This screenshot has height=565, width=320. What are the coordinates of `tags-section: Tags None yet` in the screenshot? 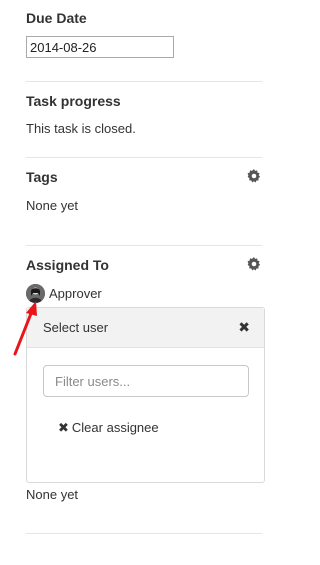 It's located at (144, 191).